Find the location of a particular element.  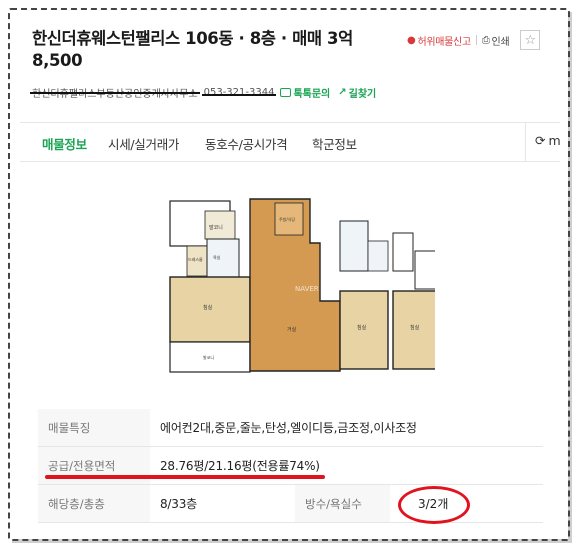

features-value: 에어컨2대,중문,줄눈,탄성,엘이디등,금조정,이사조정 is located at coordinates (288, 428).